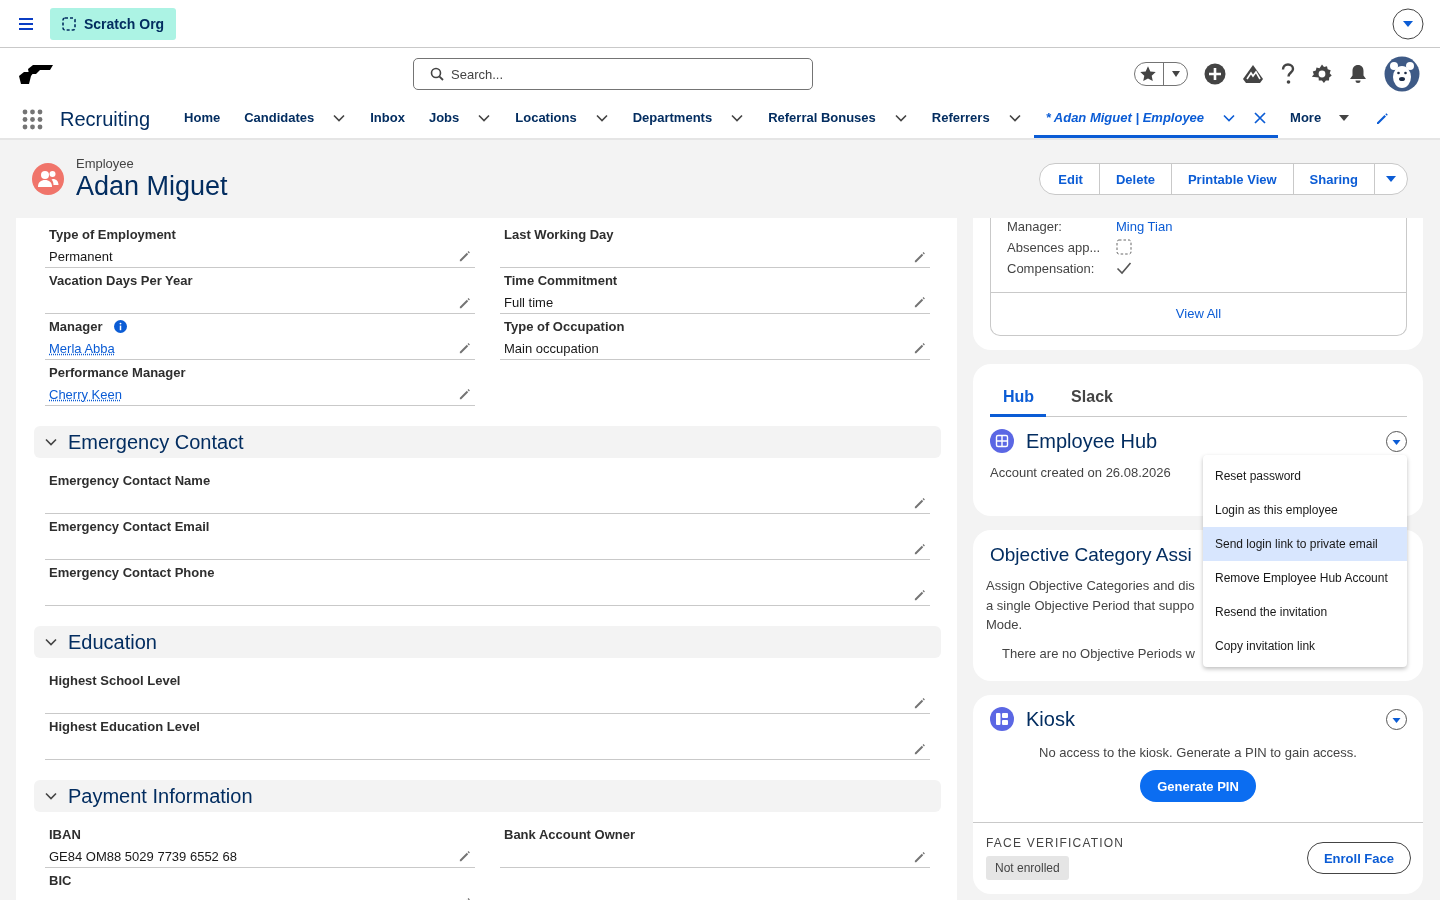 This screenshot has height=900, width=1440. What do you see at coordinates (1322, 74) in the screenshot?
I see `settings-icon` at bounding box center [1322, 74].